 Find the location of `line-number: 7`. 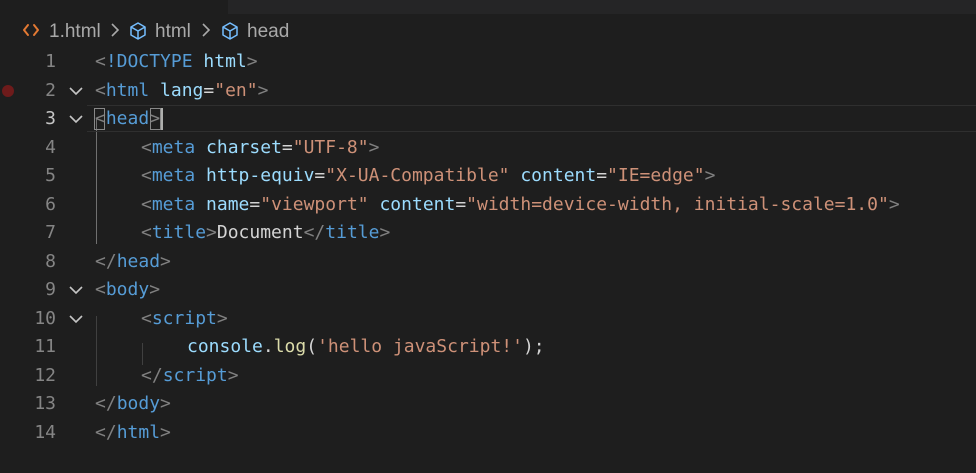

line-number: 7 is located at coordinates (50, 232).